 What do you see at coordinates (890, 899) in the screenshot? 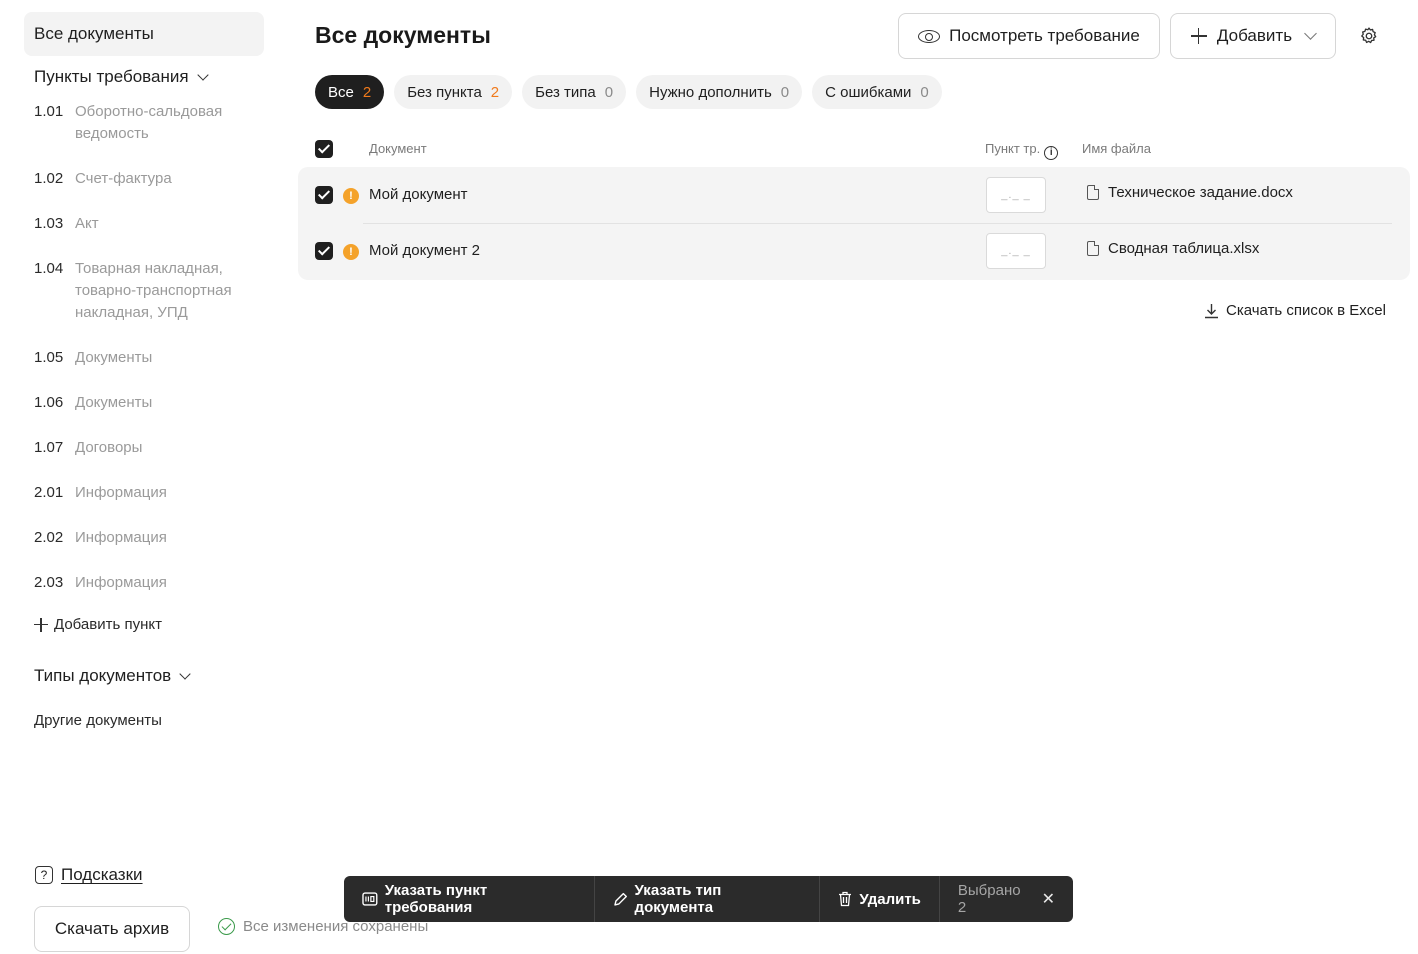
I see `delete-label: Удалить` at bounding box center [890, 899].